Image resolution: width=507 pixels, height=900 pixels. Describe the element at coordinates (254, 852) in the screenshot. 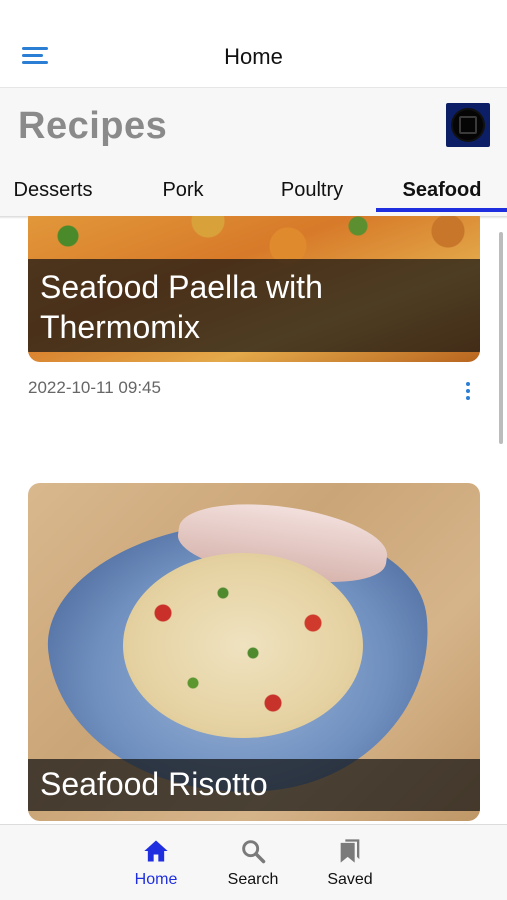

I see `search-icon` at that location.